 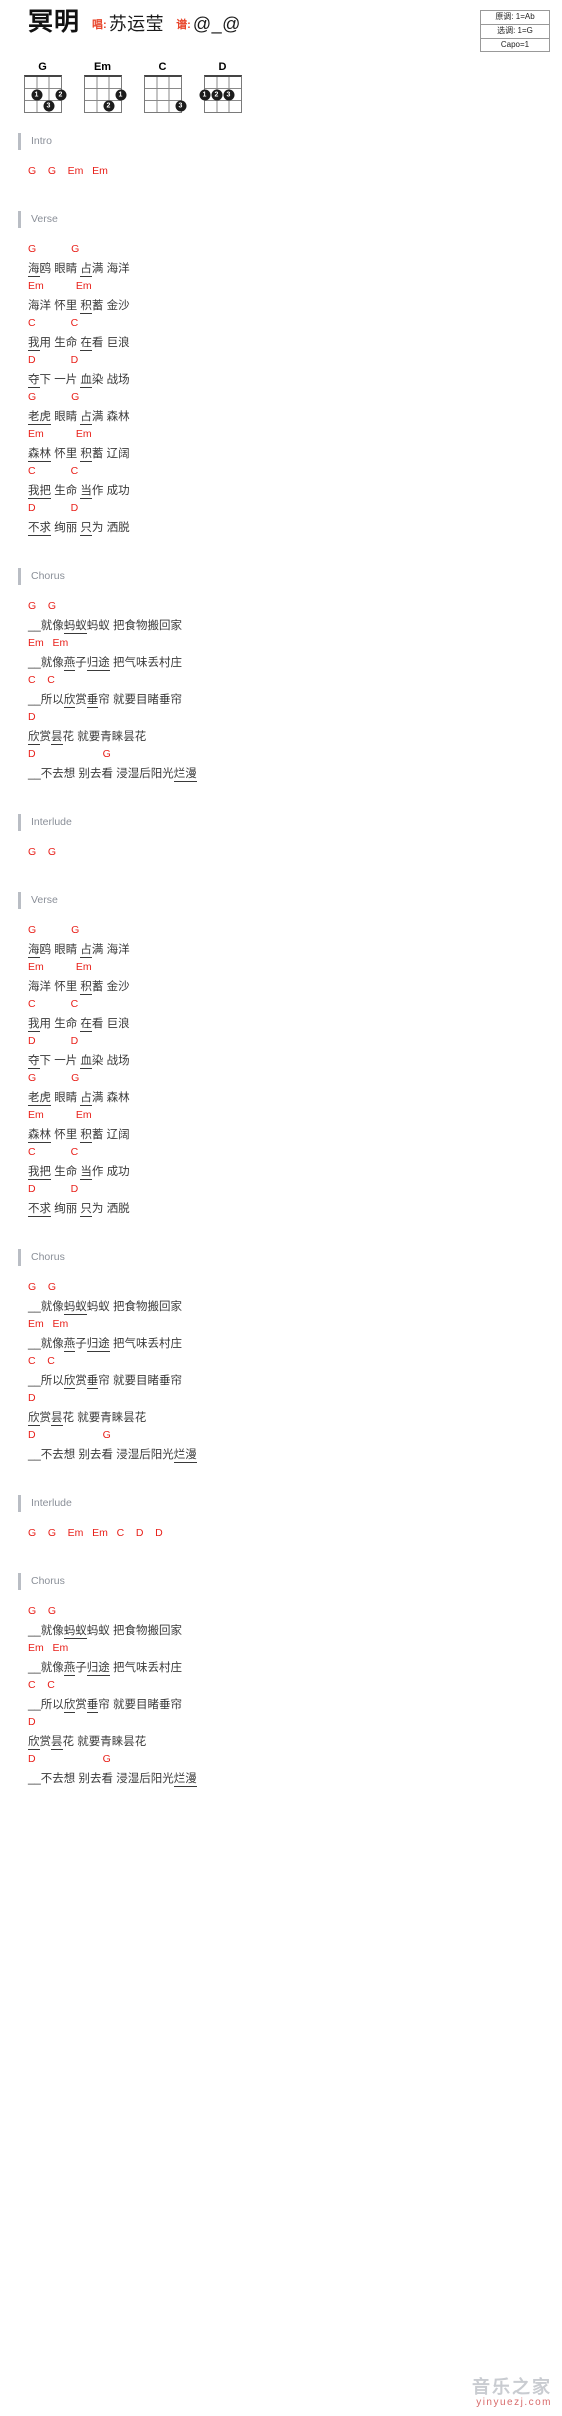 What do you see at coordinates (281, 1535) in the screenshot?
I see `section-body: G G Em Em C D D` at bounding box center [281, 1535].